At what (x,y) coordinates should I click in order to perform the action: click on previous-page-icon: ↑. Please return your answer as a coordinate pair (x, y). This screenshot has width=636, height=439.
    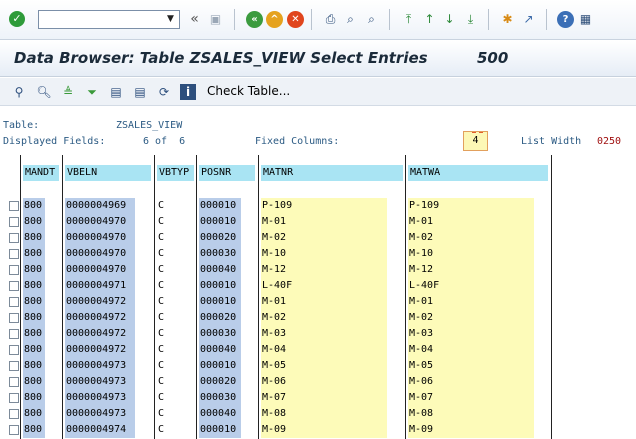
    Looking at the image, I should click on (429, 19).